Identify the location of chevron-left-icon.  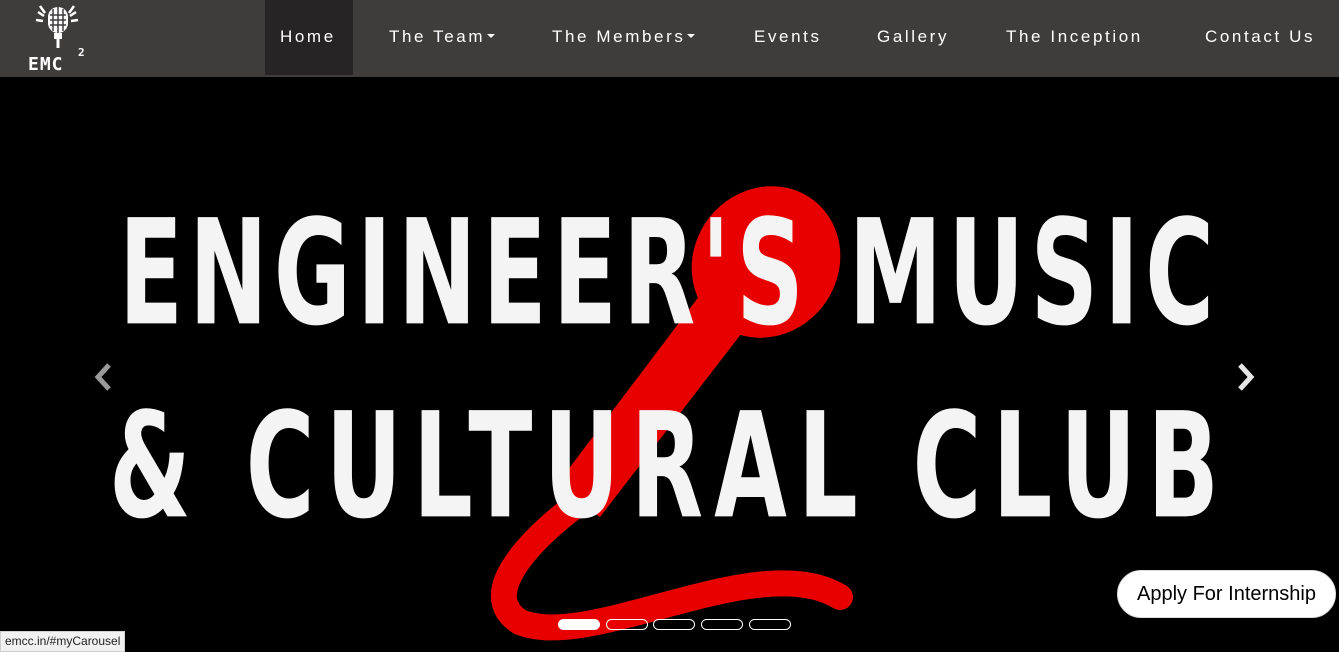
(102, 377).